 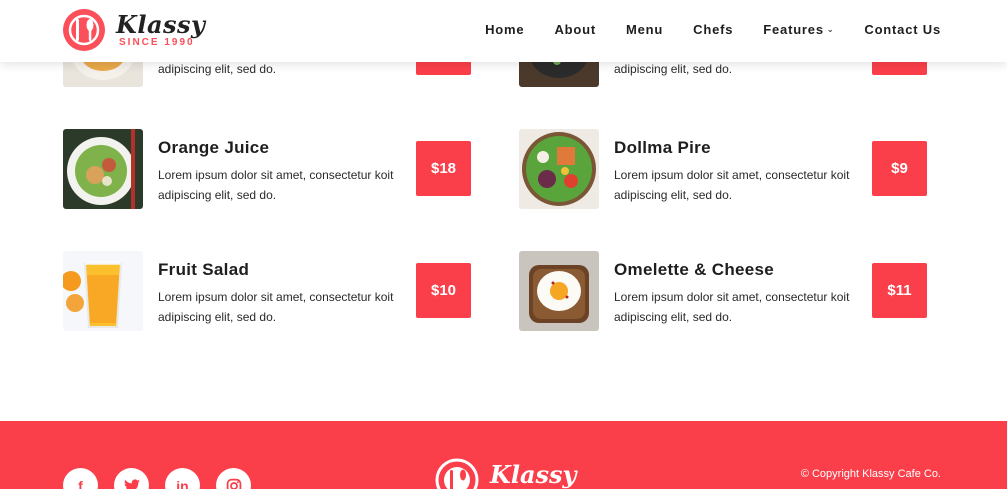 What do you see at coordinates (457, 473) in the screenshot?
I see `footer-logo-icon` at bounding box center [457, 473].